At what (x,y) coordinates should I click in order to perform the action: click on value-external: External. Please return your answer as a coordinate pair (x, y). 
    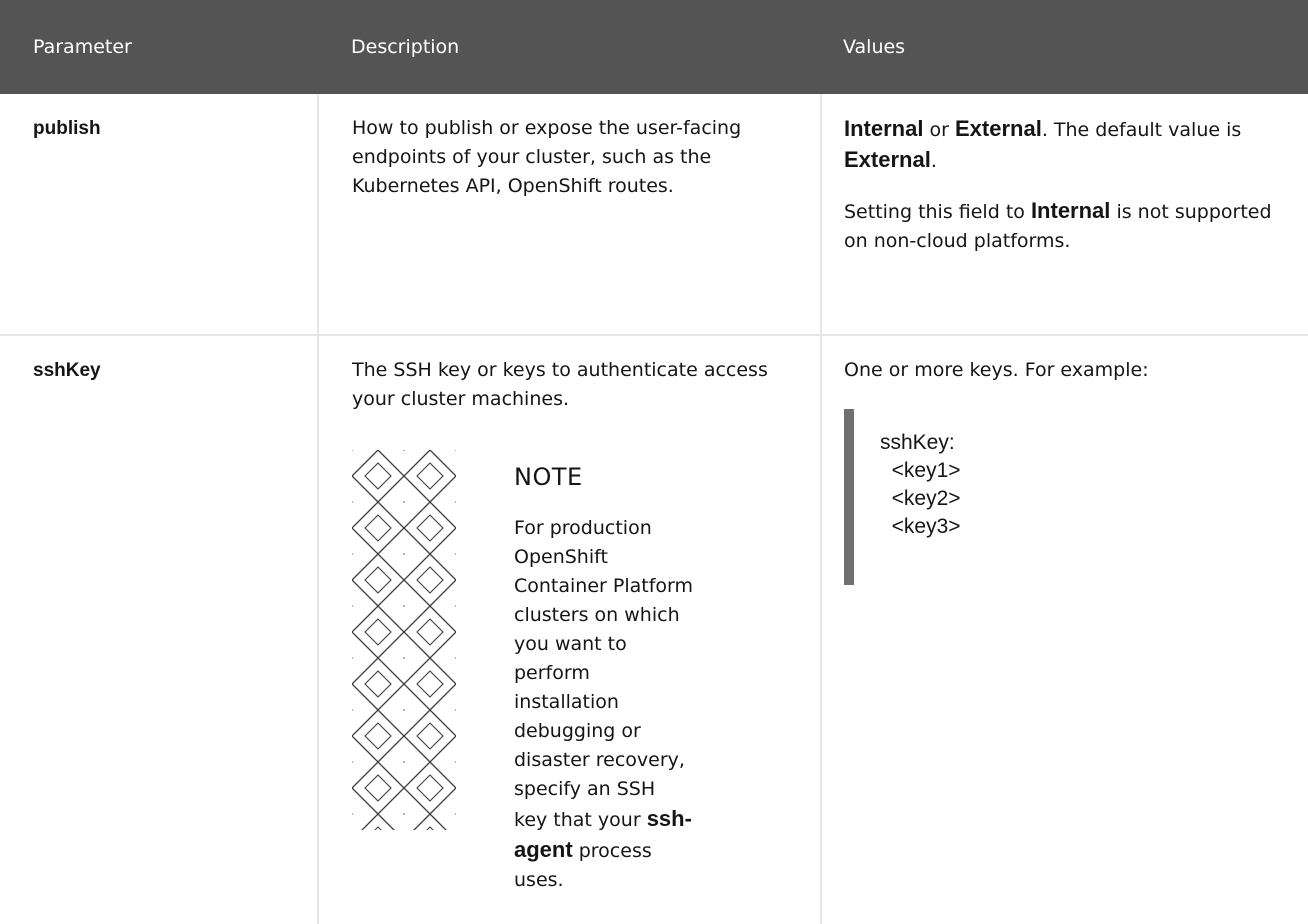
    Looking at the image, I should click on (998, 128).